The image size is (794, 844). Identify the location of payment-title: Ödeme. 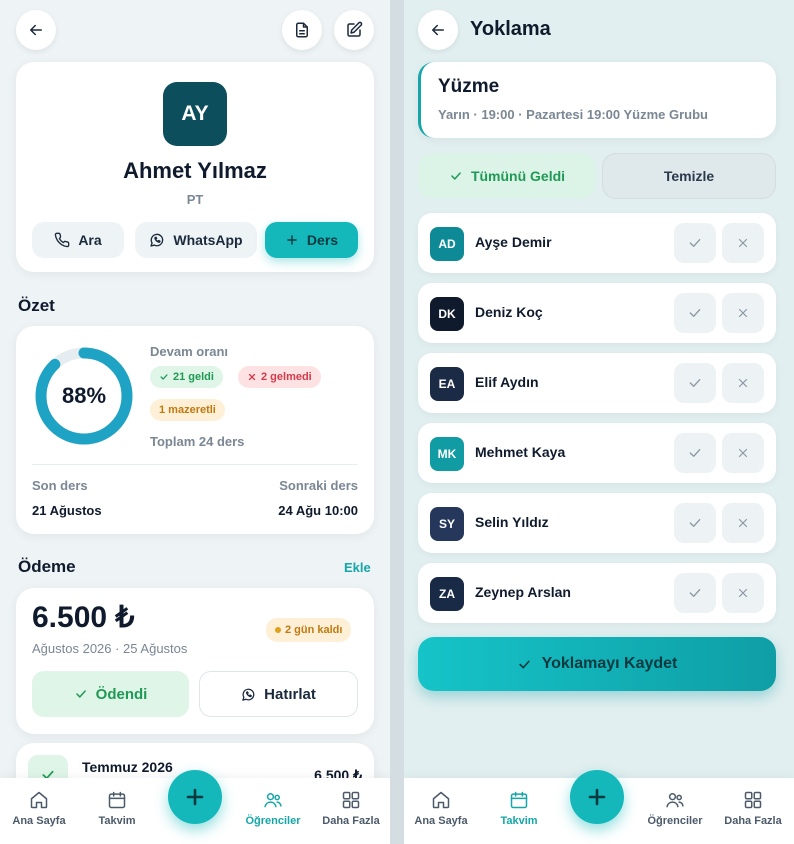
(47, 566).